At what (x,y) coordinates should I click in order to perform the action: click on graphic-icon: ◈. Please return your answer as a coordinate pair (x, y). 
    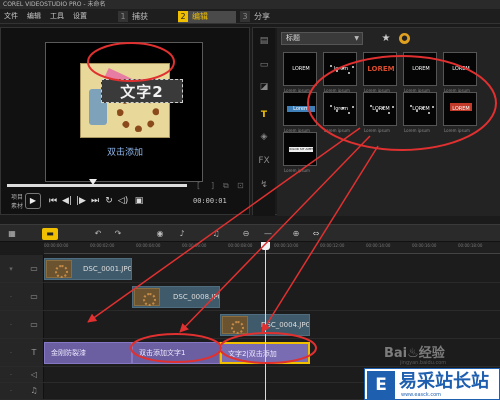
    Looking at the image, I should click on (264, 137).